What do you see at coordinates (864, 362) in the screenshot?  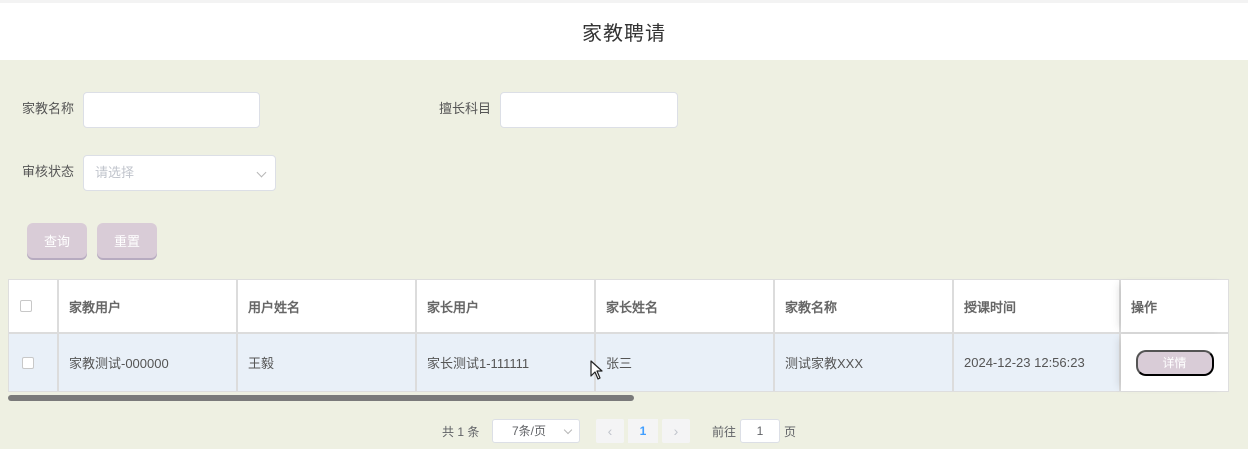 I see `cell-tutor-name: 测试家教XXX` at bounding box center [864, 362].